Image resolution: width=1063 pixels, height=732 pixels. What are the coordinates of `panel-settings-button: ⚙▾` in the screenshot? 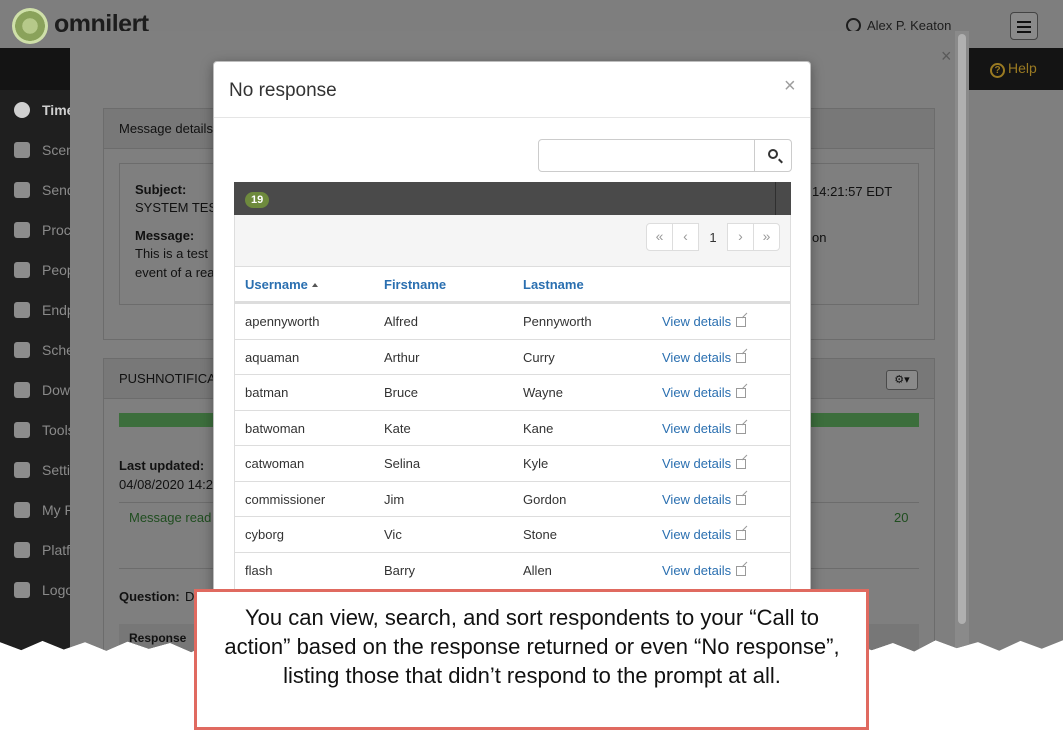 It's located at (902, 380).